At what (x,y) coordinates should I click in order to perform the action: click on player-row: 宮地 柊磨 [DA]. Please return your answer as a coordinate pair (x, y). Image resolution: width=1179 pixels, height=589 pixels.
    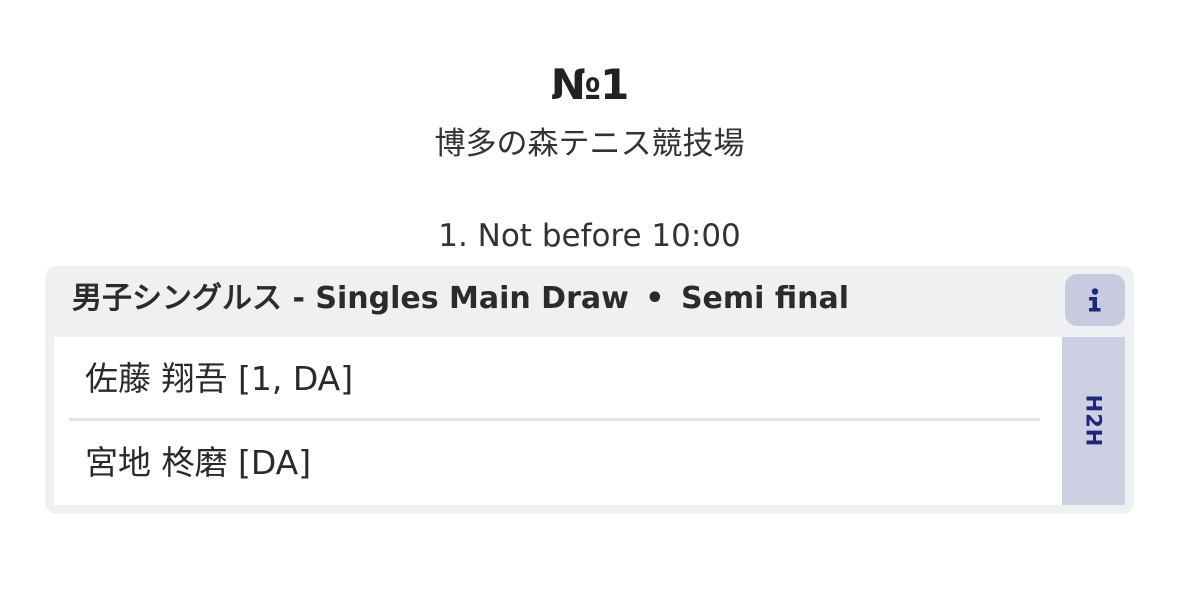
    Looking at the image, I should click on (558, 463).